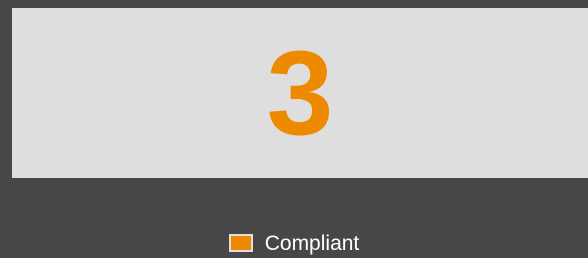 This screenshot has height=258, width=588. I want to click on legend: Compliant, so click(294, 243).